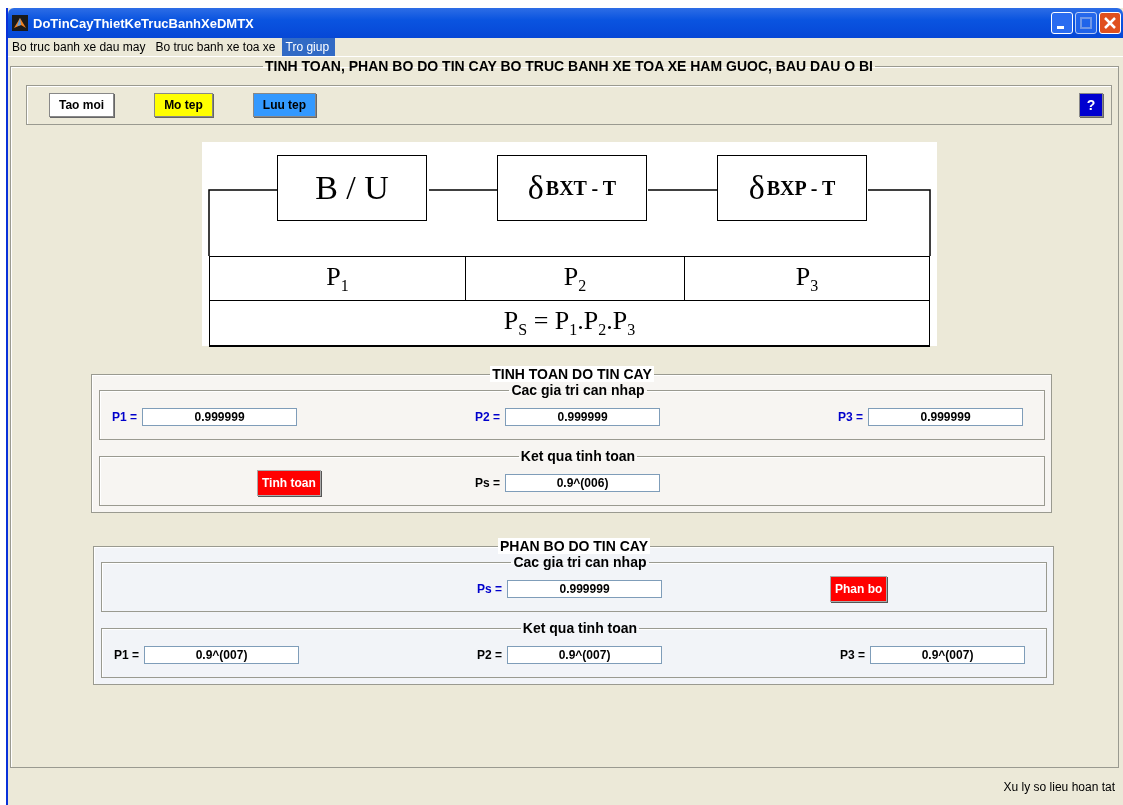 This screenshot has width=1123, height=805. I want to click on table-cell: P$_{3}$, so click(806, 278).